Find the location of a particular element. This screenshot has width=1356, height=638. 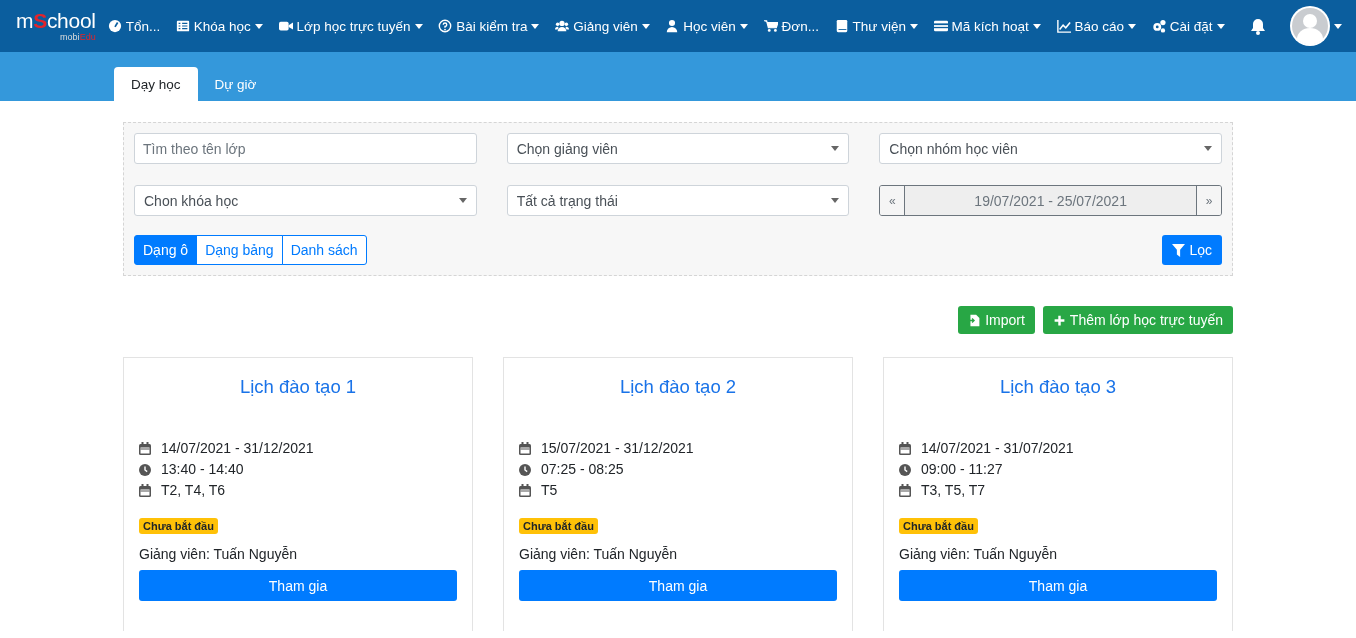

date-range-text: 15/07/2021 - 31/12/2021 is located at coordinates (617, 448).